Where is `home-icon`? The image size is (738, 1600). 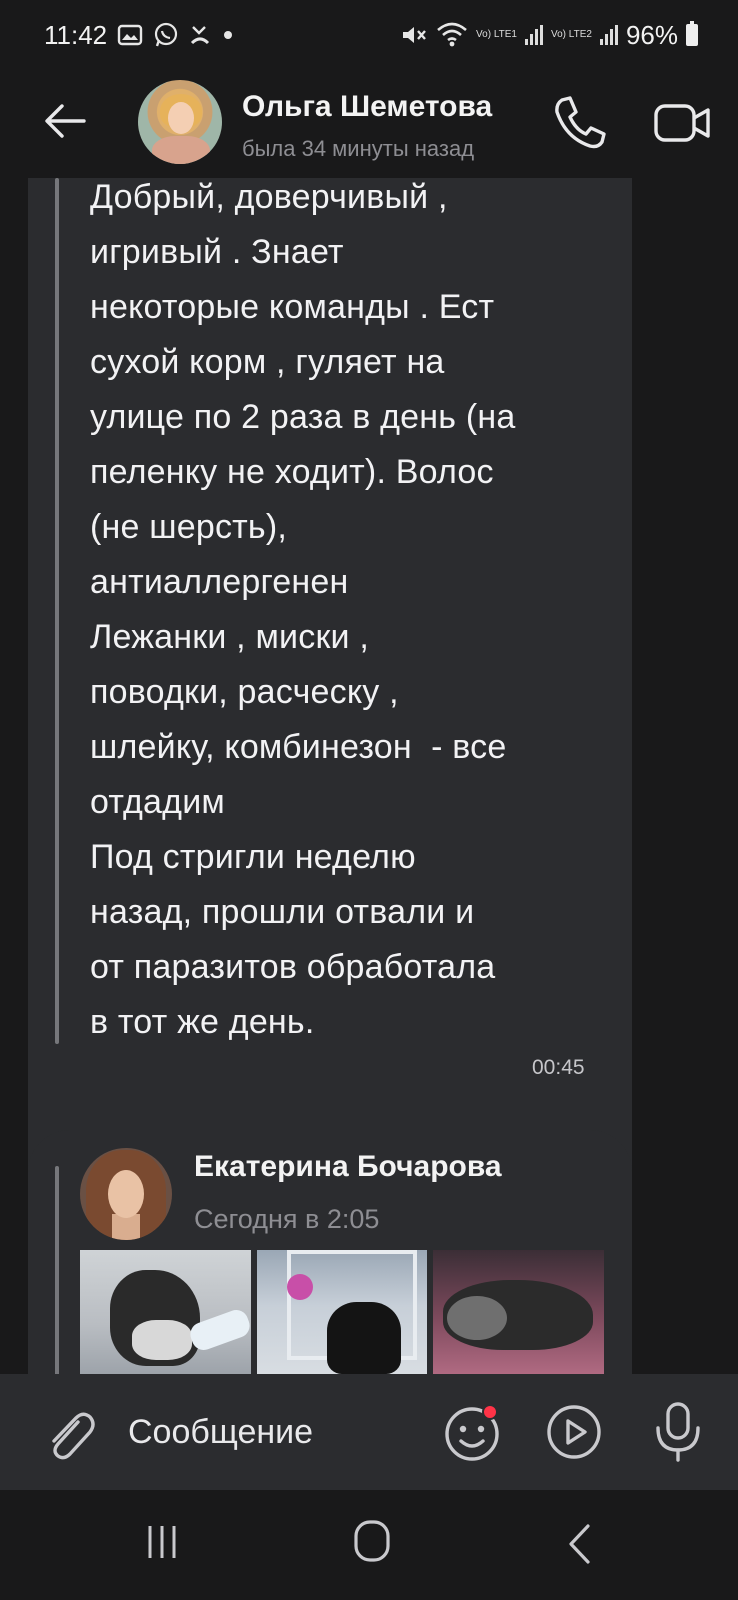 home-icon is located at coordinates (372, 1541).